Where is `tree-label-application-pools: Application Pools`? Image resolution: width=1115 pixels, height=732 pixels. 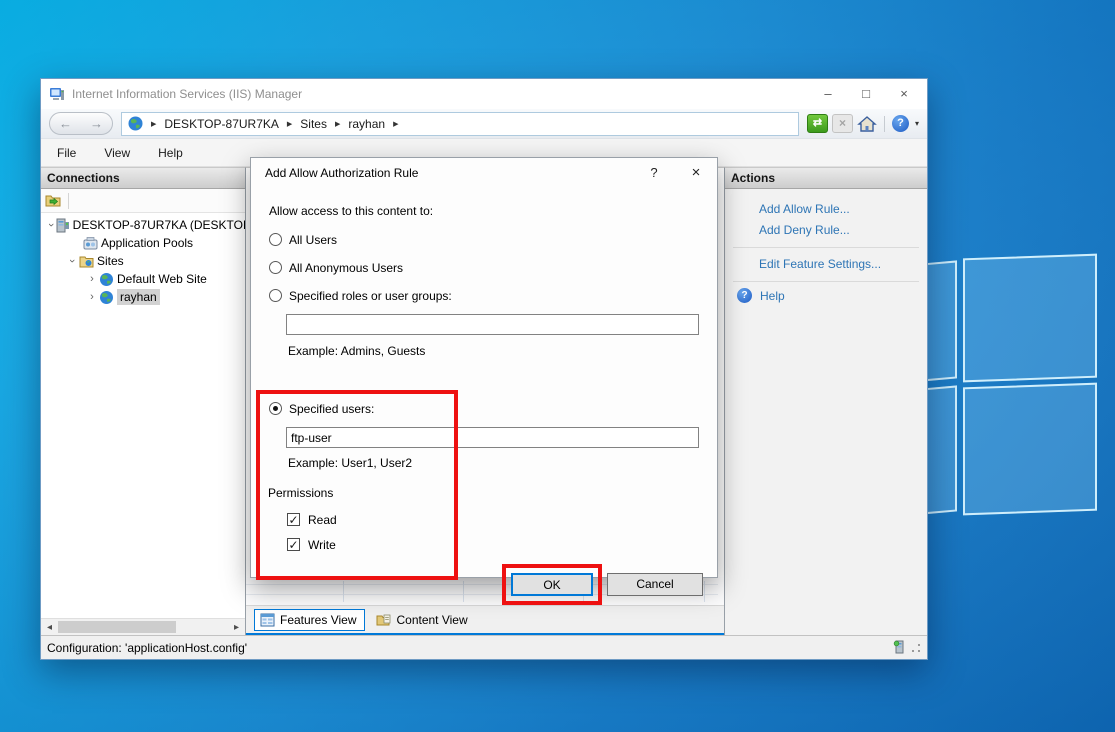
tree-label-application-pools: Application Pools is located at coordinates (147, 243).